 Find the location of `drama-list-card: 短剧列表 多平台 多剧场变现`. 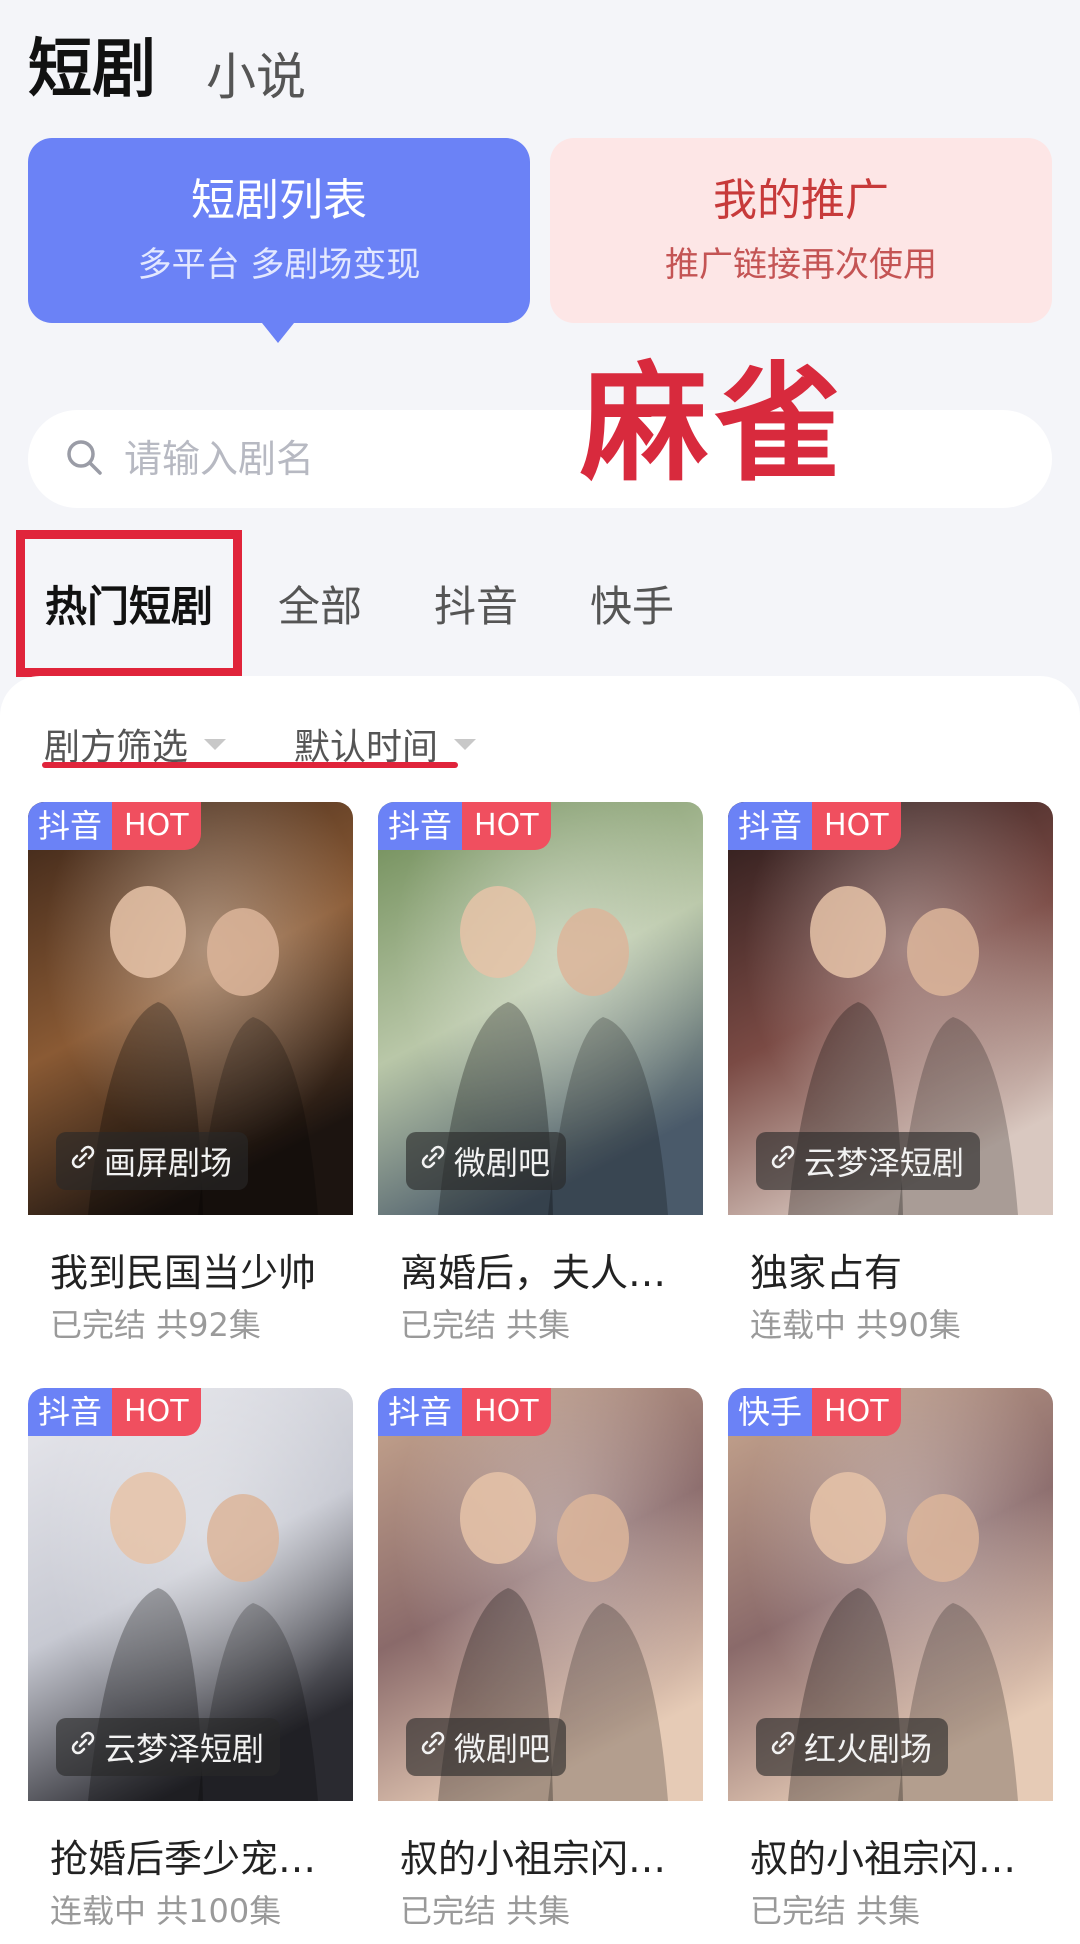

drama-list-card: 短剧列表 多平台 多剧场变现 is located at coordinates (279, 230).